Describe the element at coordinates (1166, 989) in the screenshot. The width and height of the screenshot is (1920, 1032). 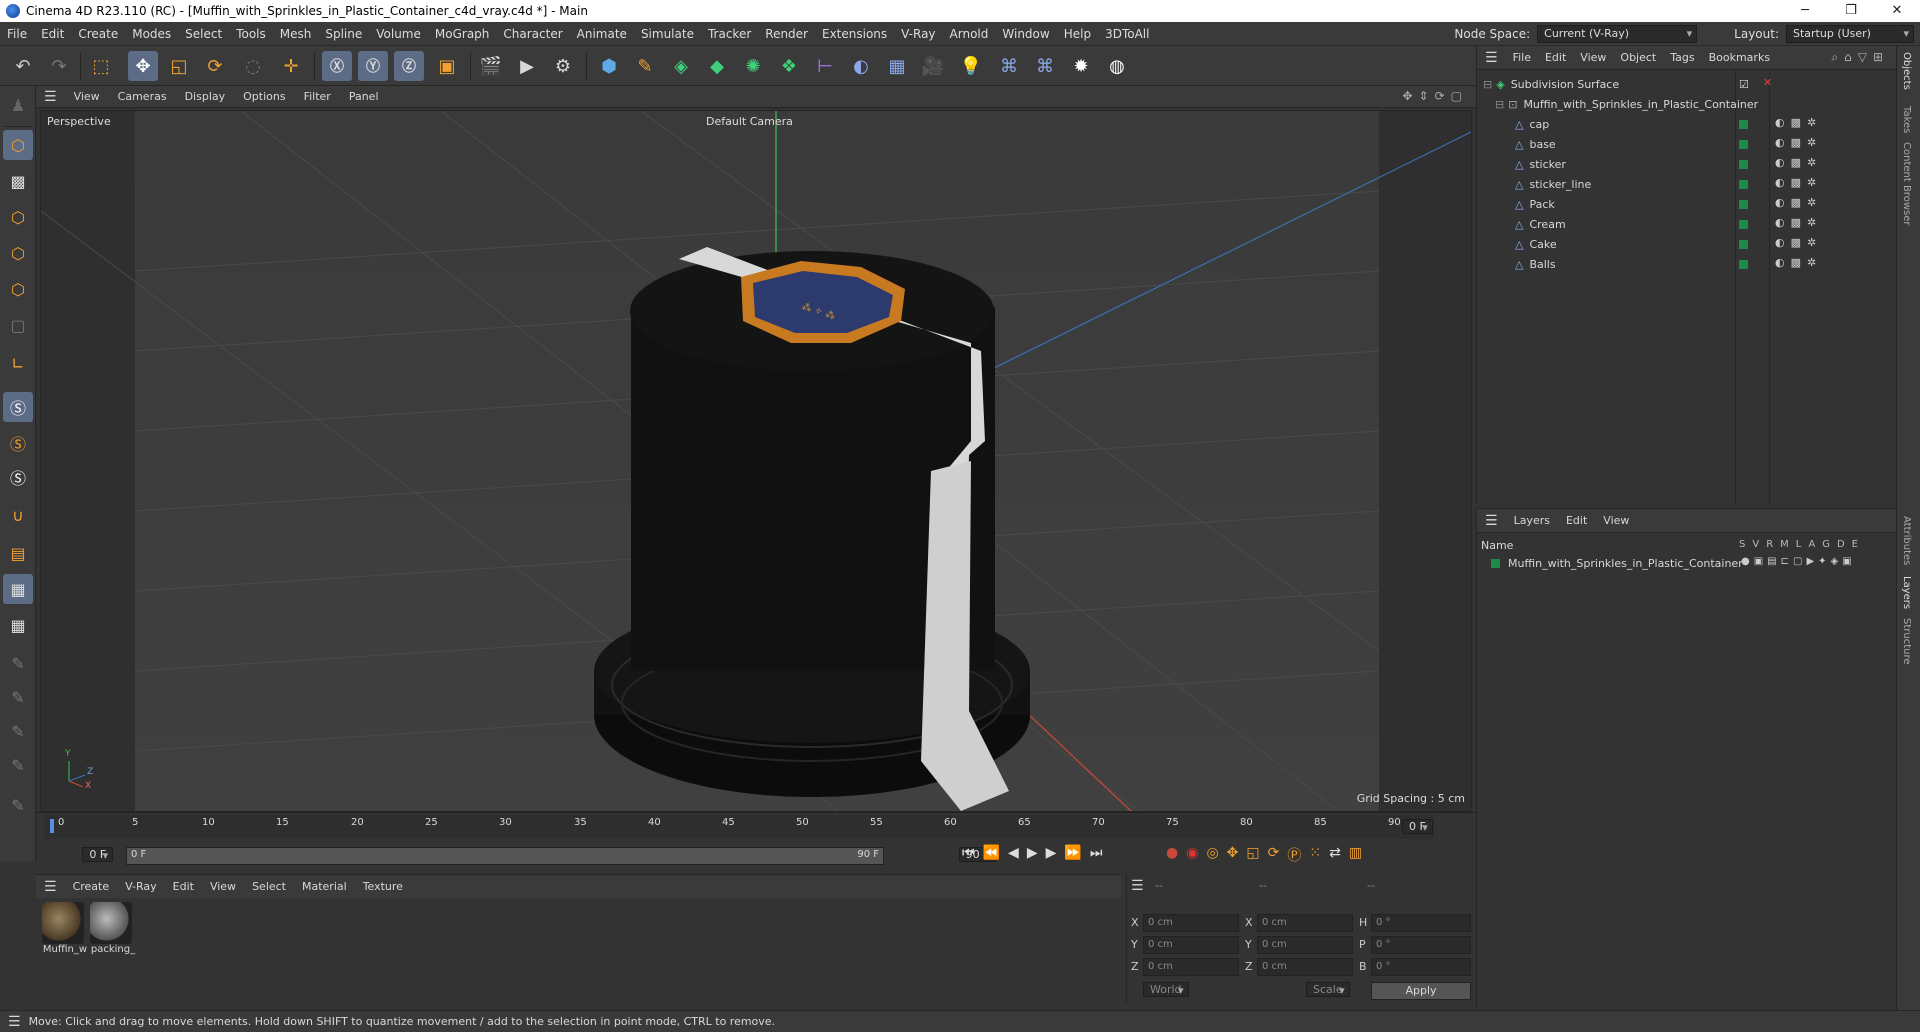
I see `coord-system-dropdown: World` at that location.